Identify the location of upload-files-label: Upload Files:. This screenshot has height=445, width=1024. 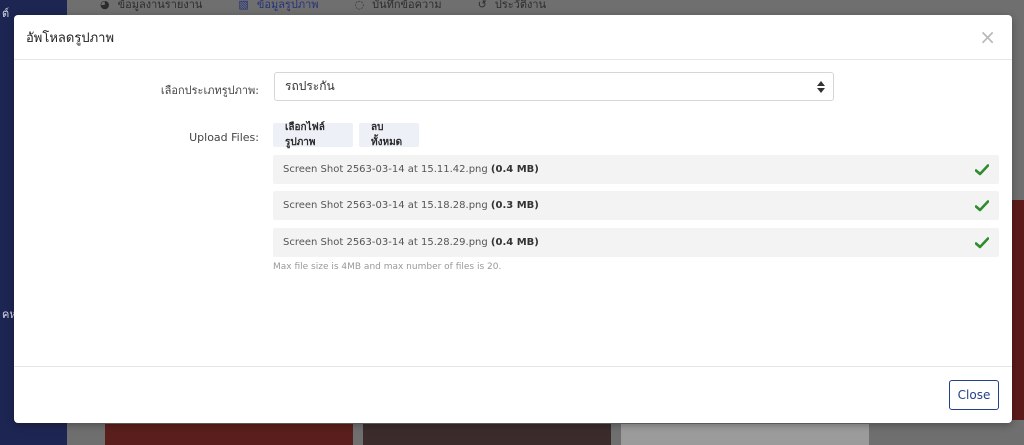
(224, 137).